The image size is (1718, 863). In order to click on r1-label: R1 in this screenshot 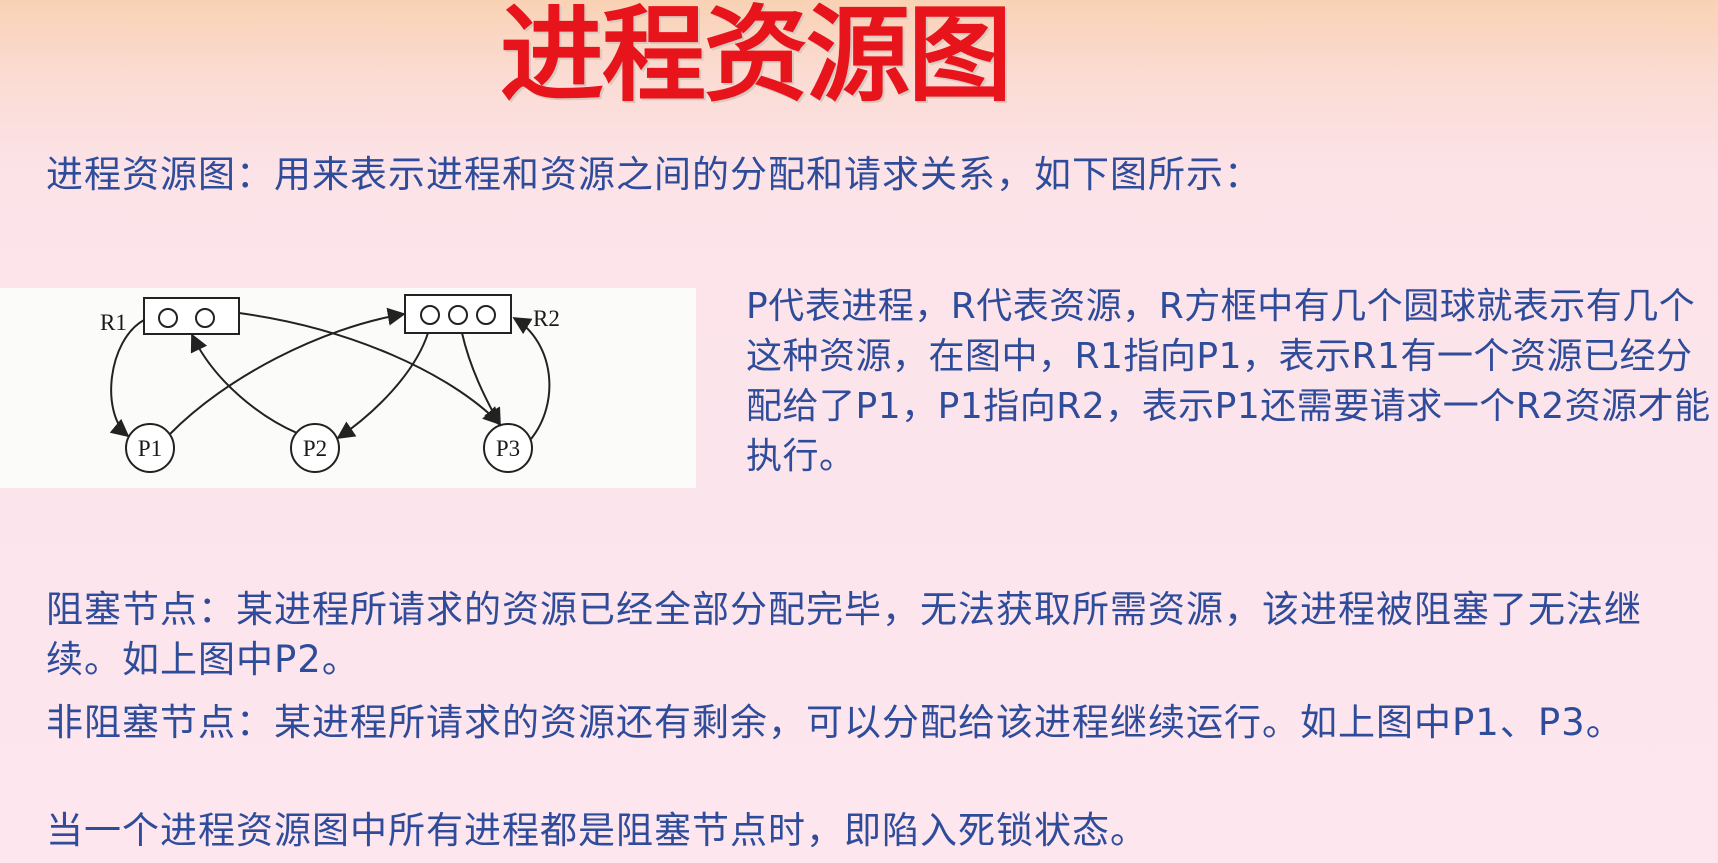, I will do `click(113, 322)`.